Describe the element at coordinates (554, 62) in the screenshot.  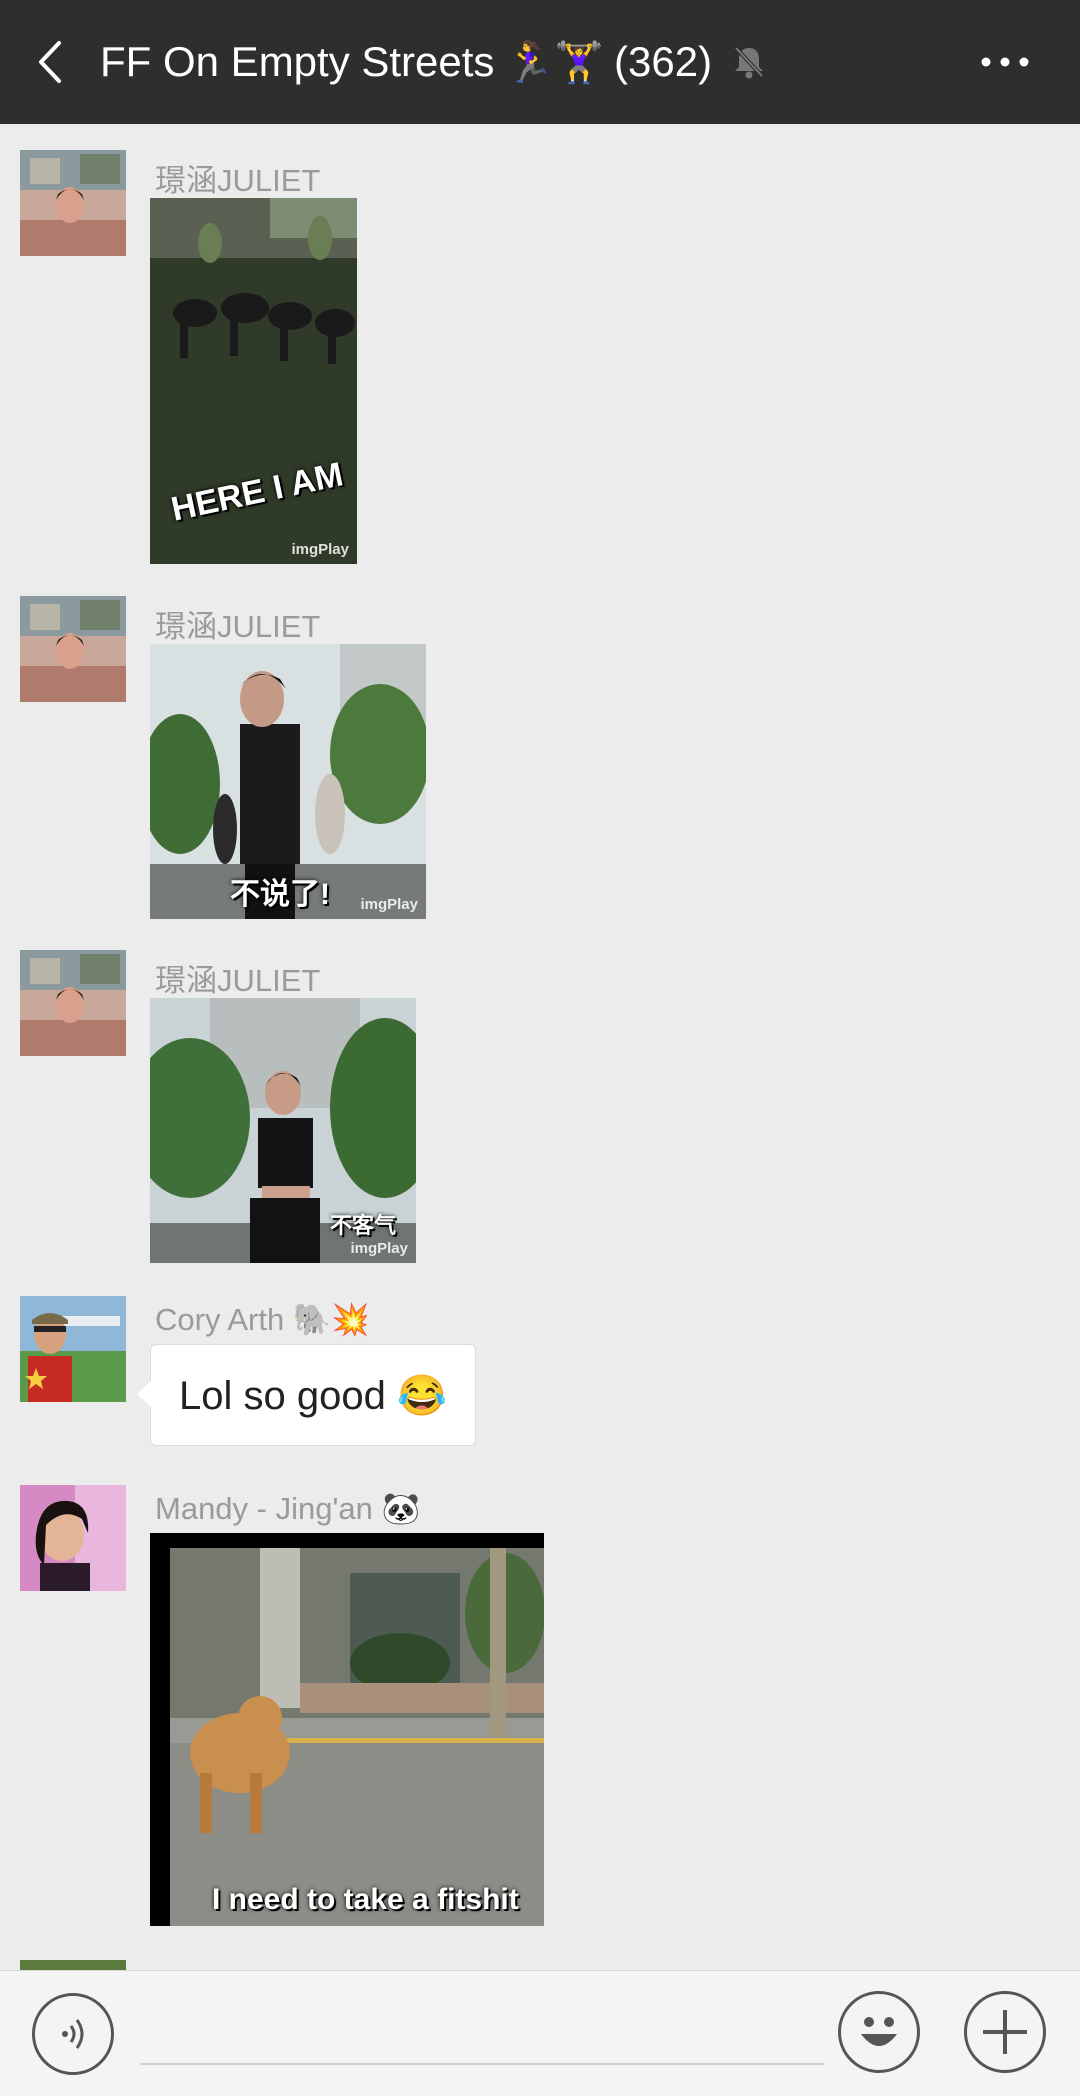
I see `chat-title-emoji: 🏃‍♀️🏋️‍♀️` at that location.